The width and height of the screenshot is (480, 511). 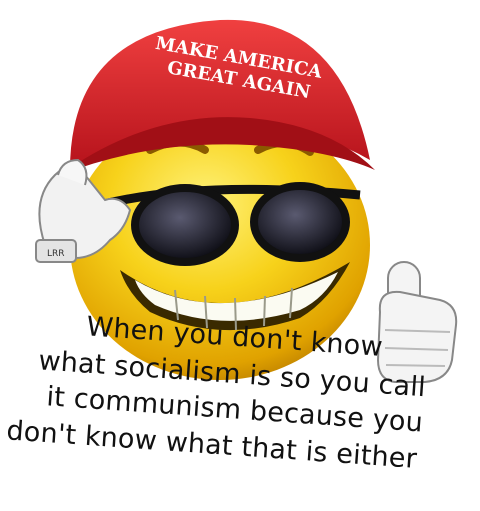 What do you see at coordinates (56, 254) in the screenshot?
I see `glove-tag: LRR` at bounding box center [56, 254].